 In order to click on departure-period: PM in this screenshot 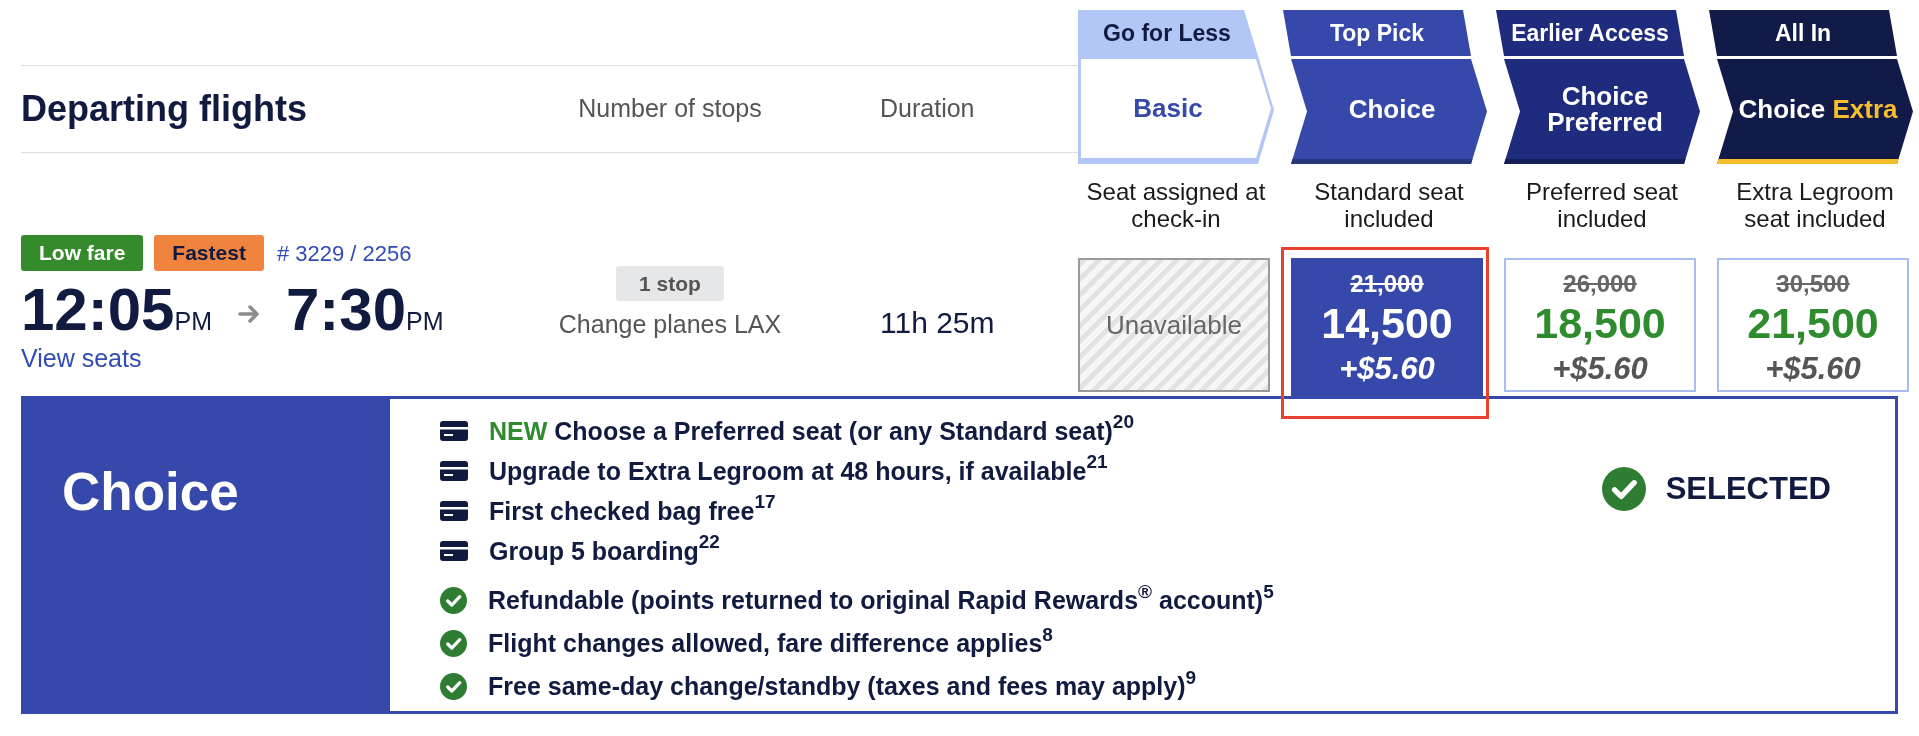, I will do `click(193, 321)`.